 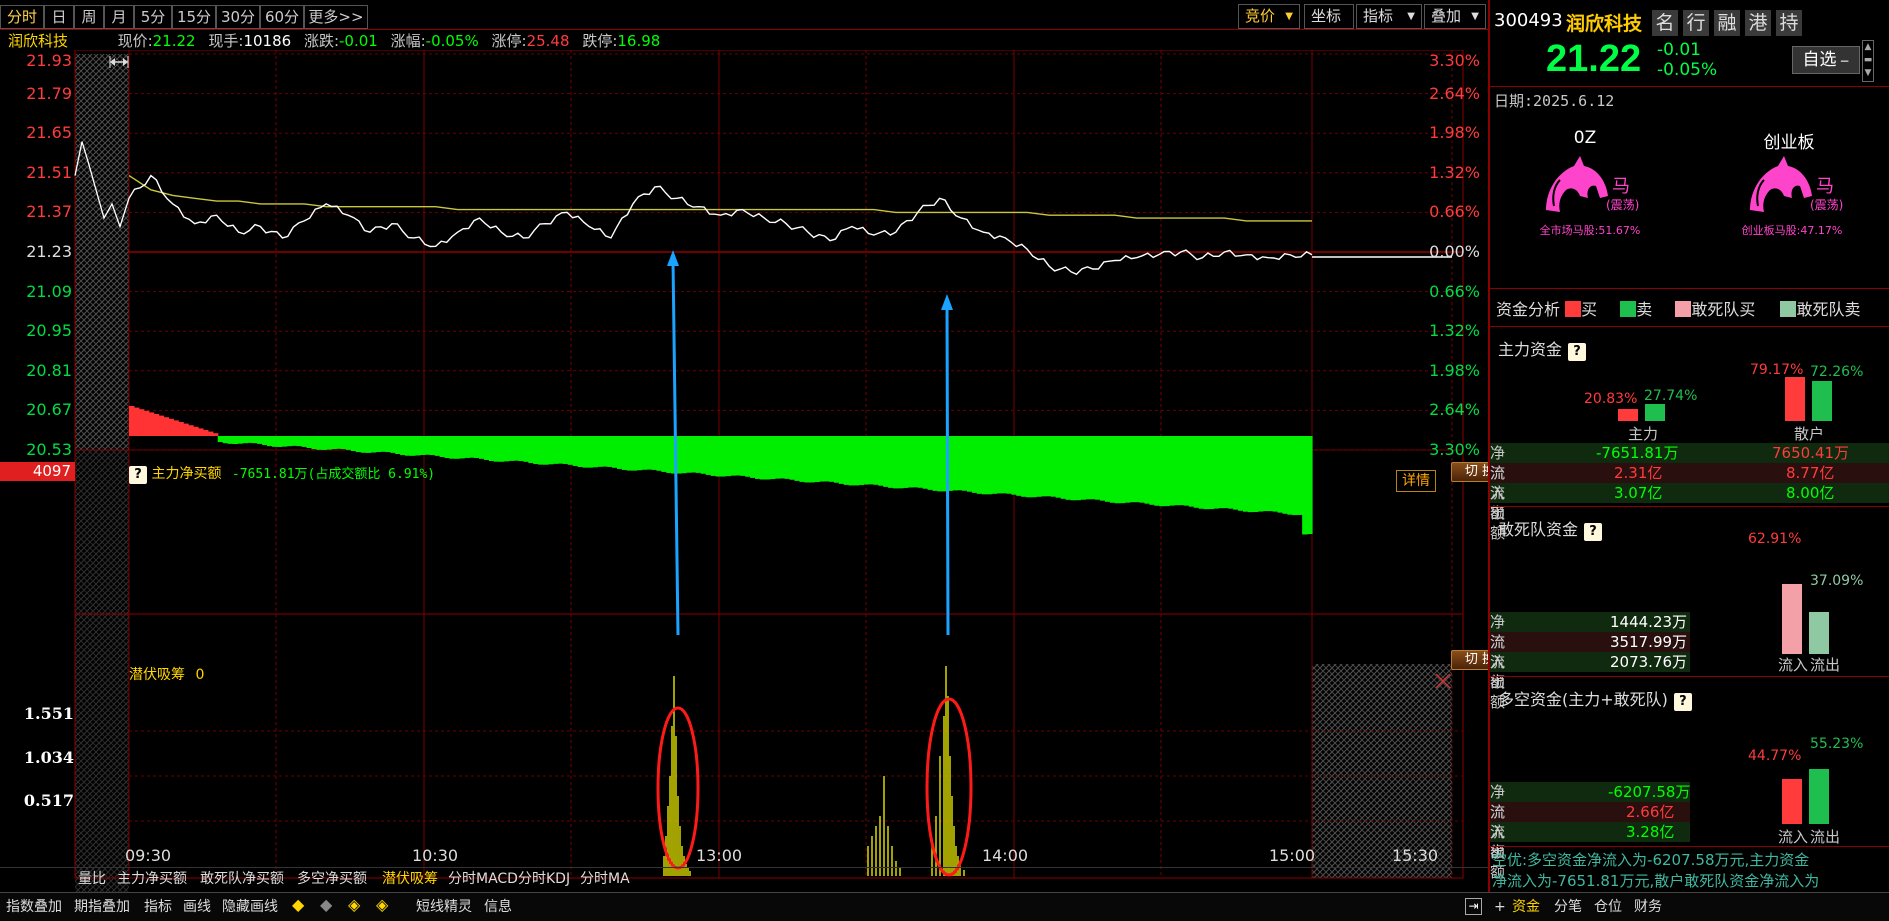 What do you see at coordinates (242, 879) in the screenshot?
I see `ind-tab-dare-net: 敢死队净买额` at bounding box center [242, 879].